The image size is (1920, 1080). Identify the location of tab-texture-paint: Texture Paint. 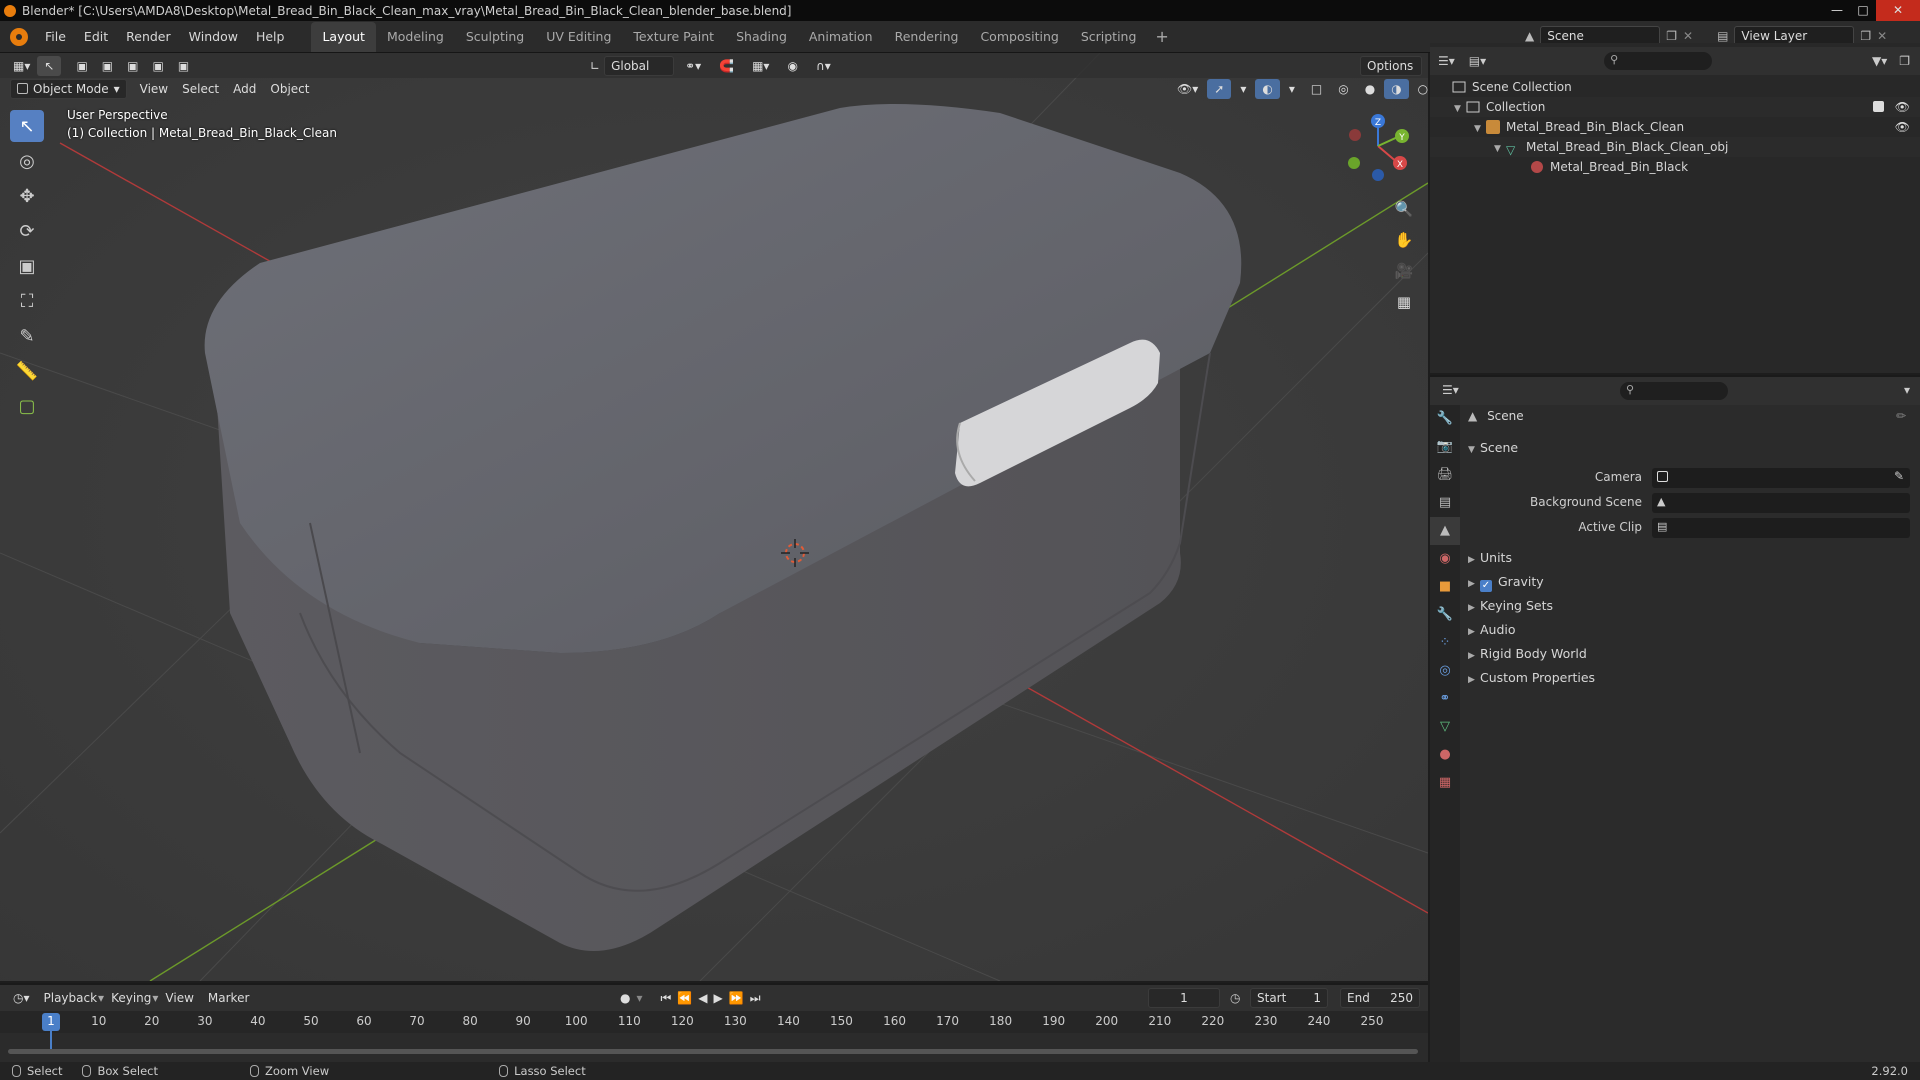
(673, 37).